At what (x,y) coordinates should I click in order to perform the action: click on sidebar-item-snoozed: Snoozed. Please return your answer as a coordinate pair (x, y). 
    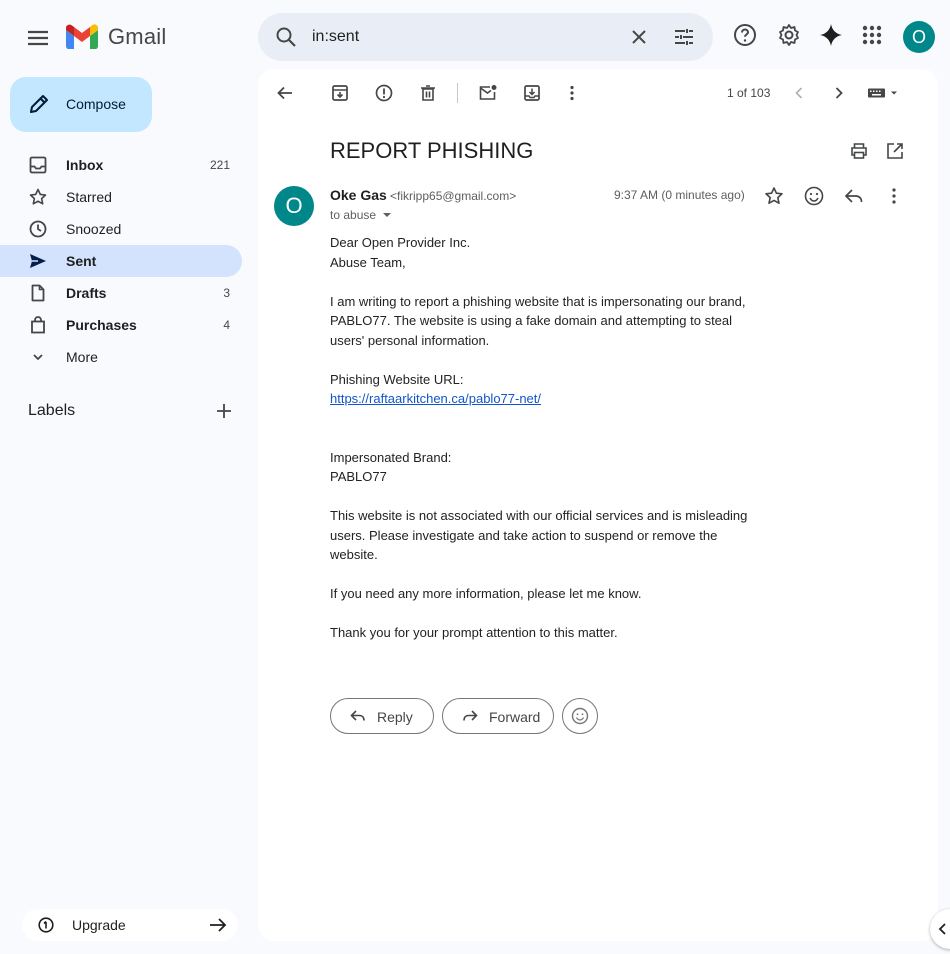
    Looking at the image, I should click on (121, 229).